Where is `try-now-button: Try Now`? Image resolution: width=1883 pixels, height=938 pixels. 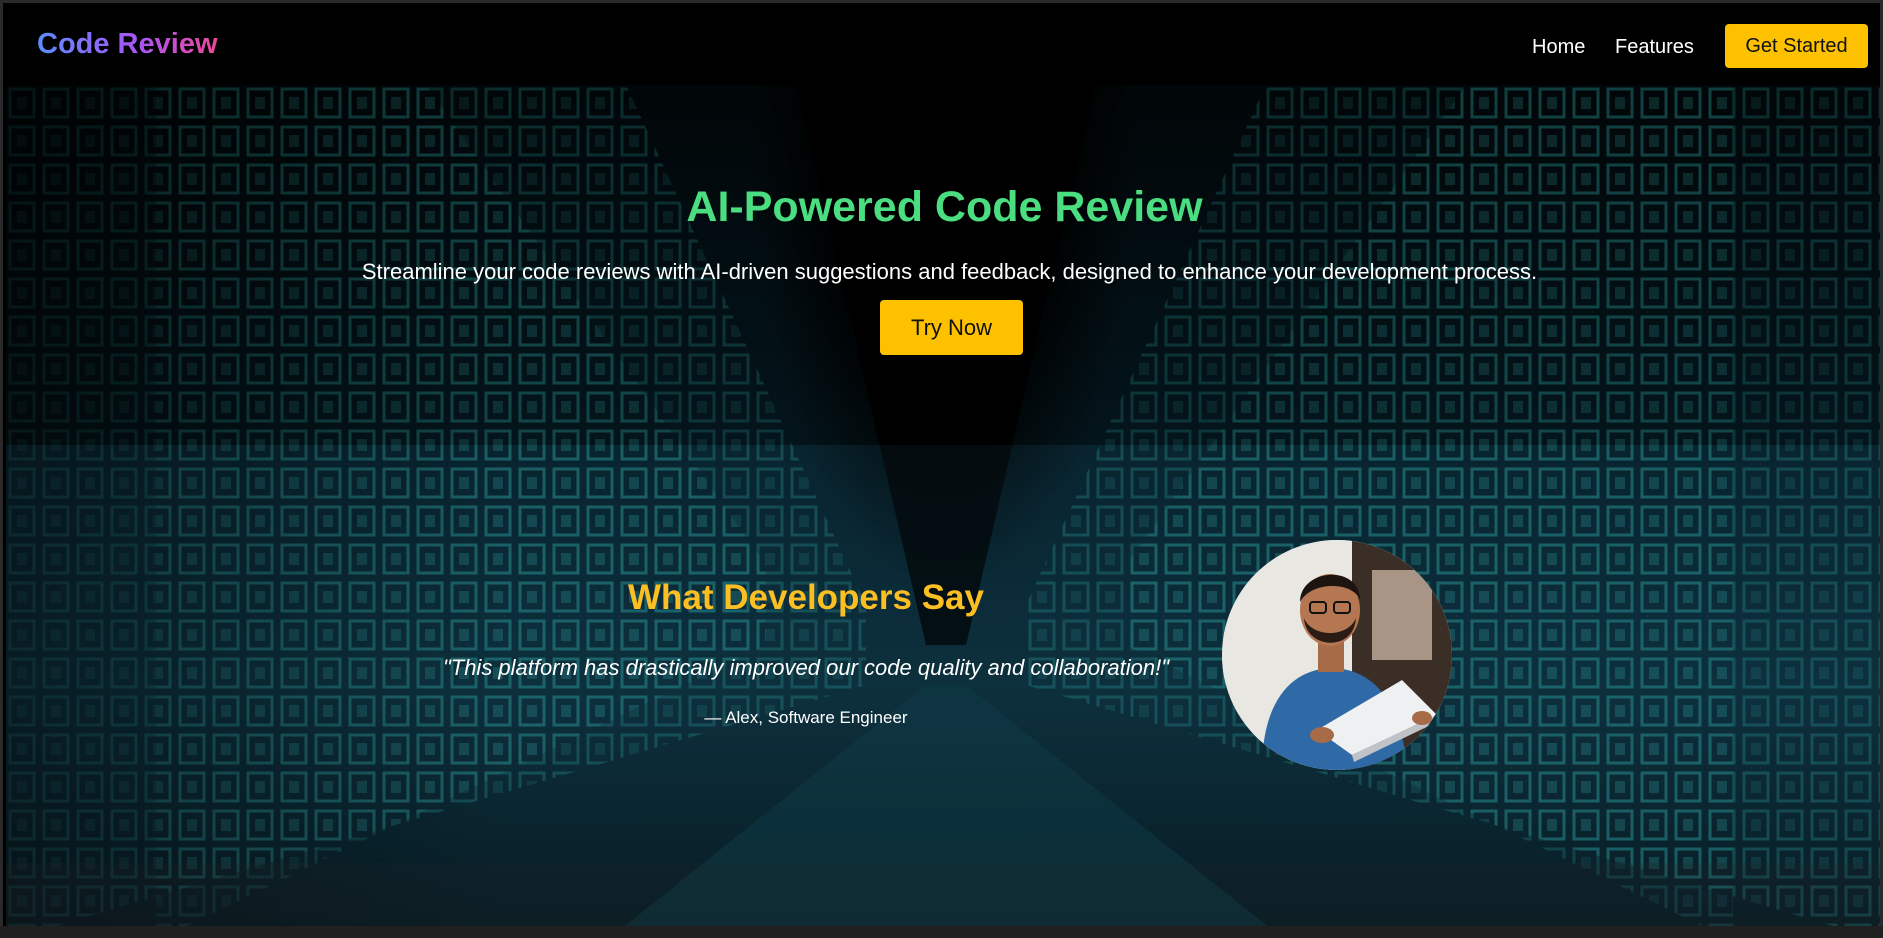
try-now-button: Try Now is located at coordinates (951, 327).